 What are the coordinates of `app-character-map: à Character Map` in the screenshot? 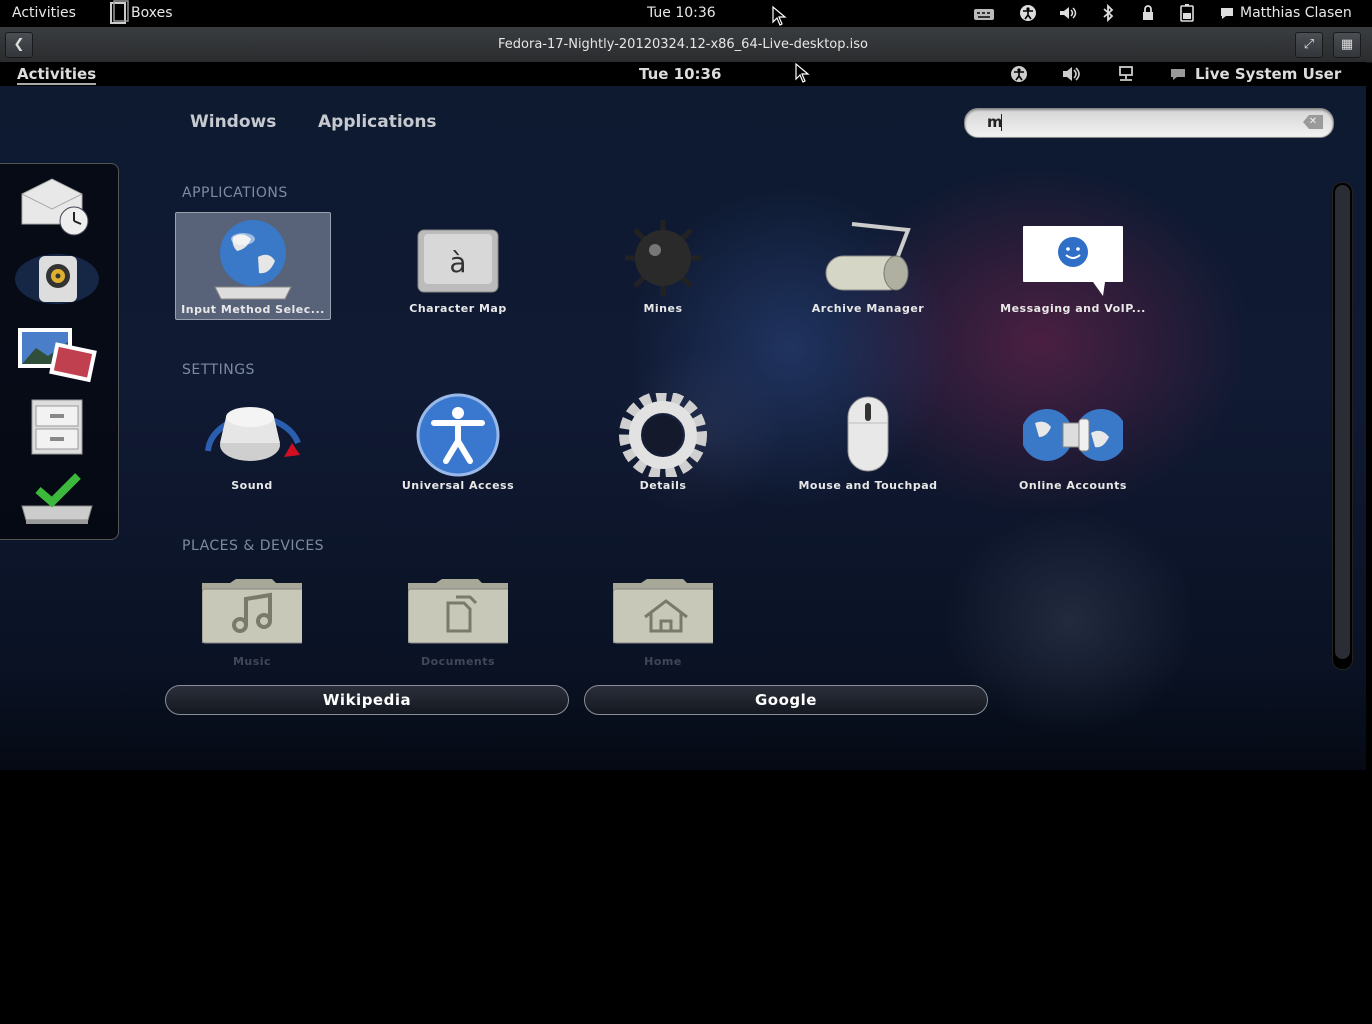 It's located at (458, 265).